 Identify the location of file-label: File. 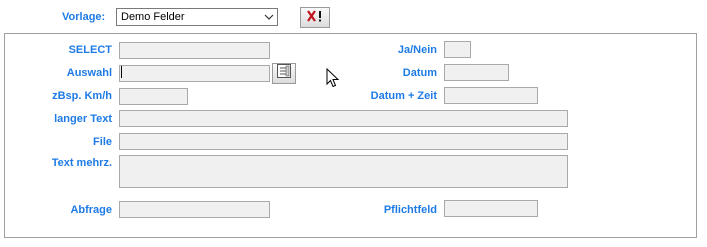
(102, 142).